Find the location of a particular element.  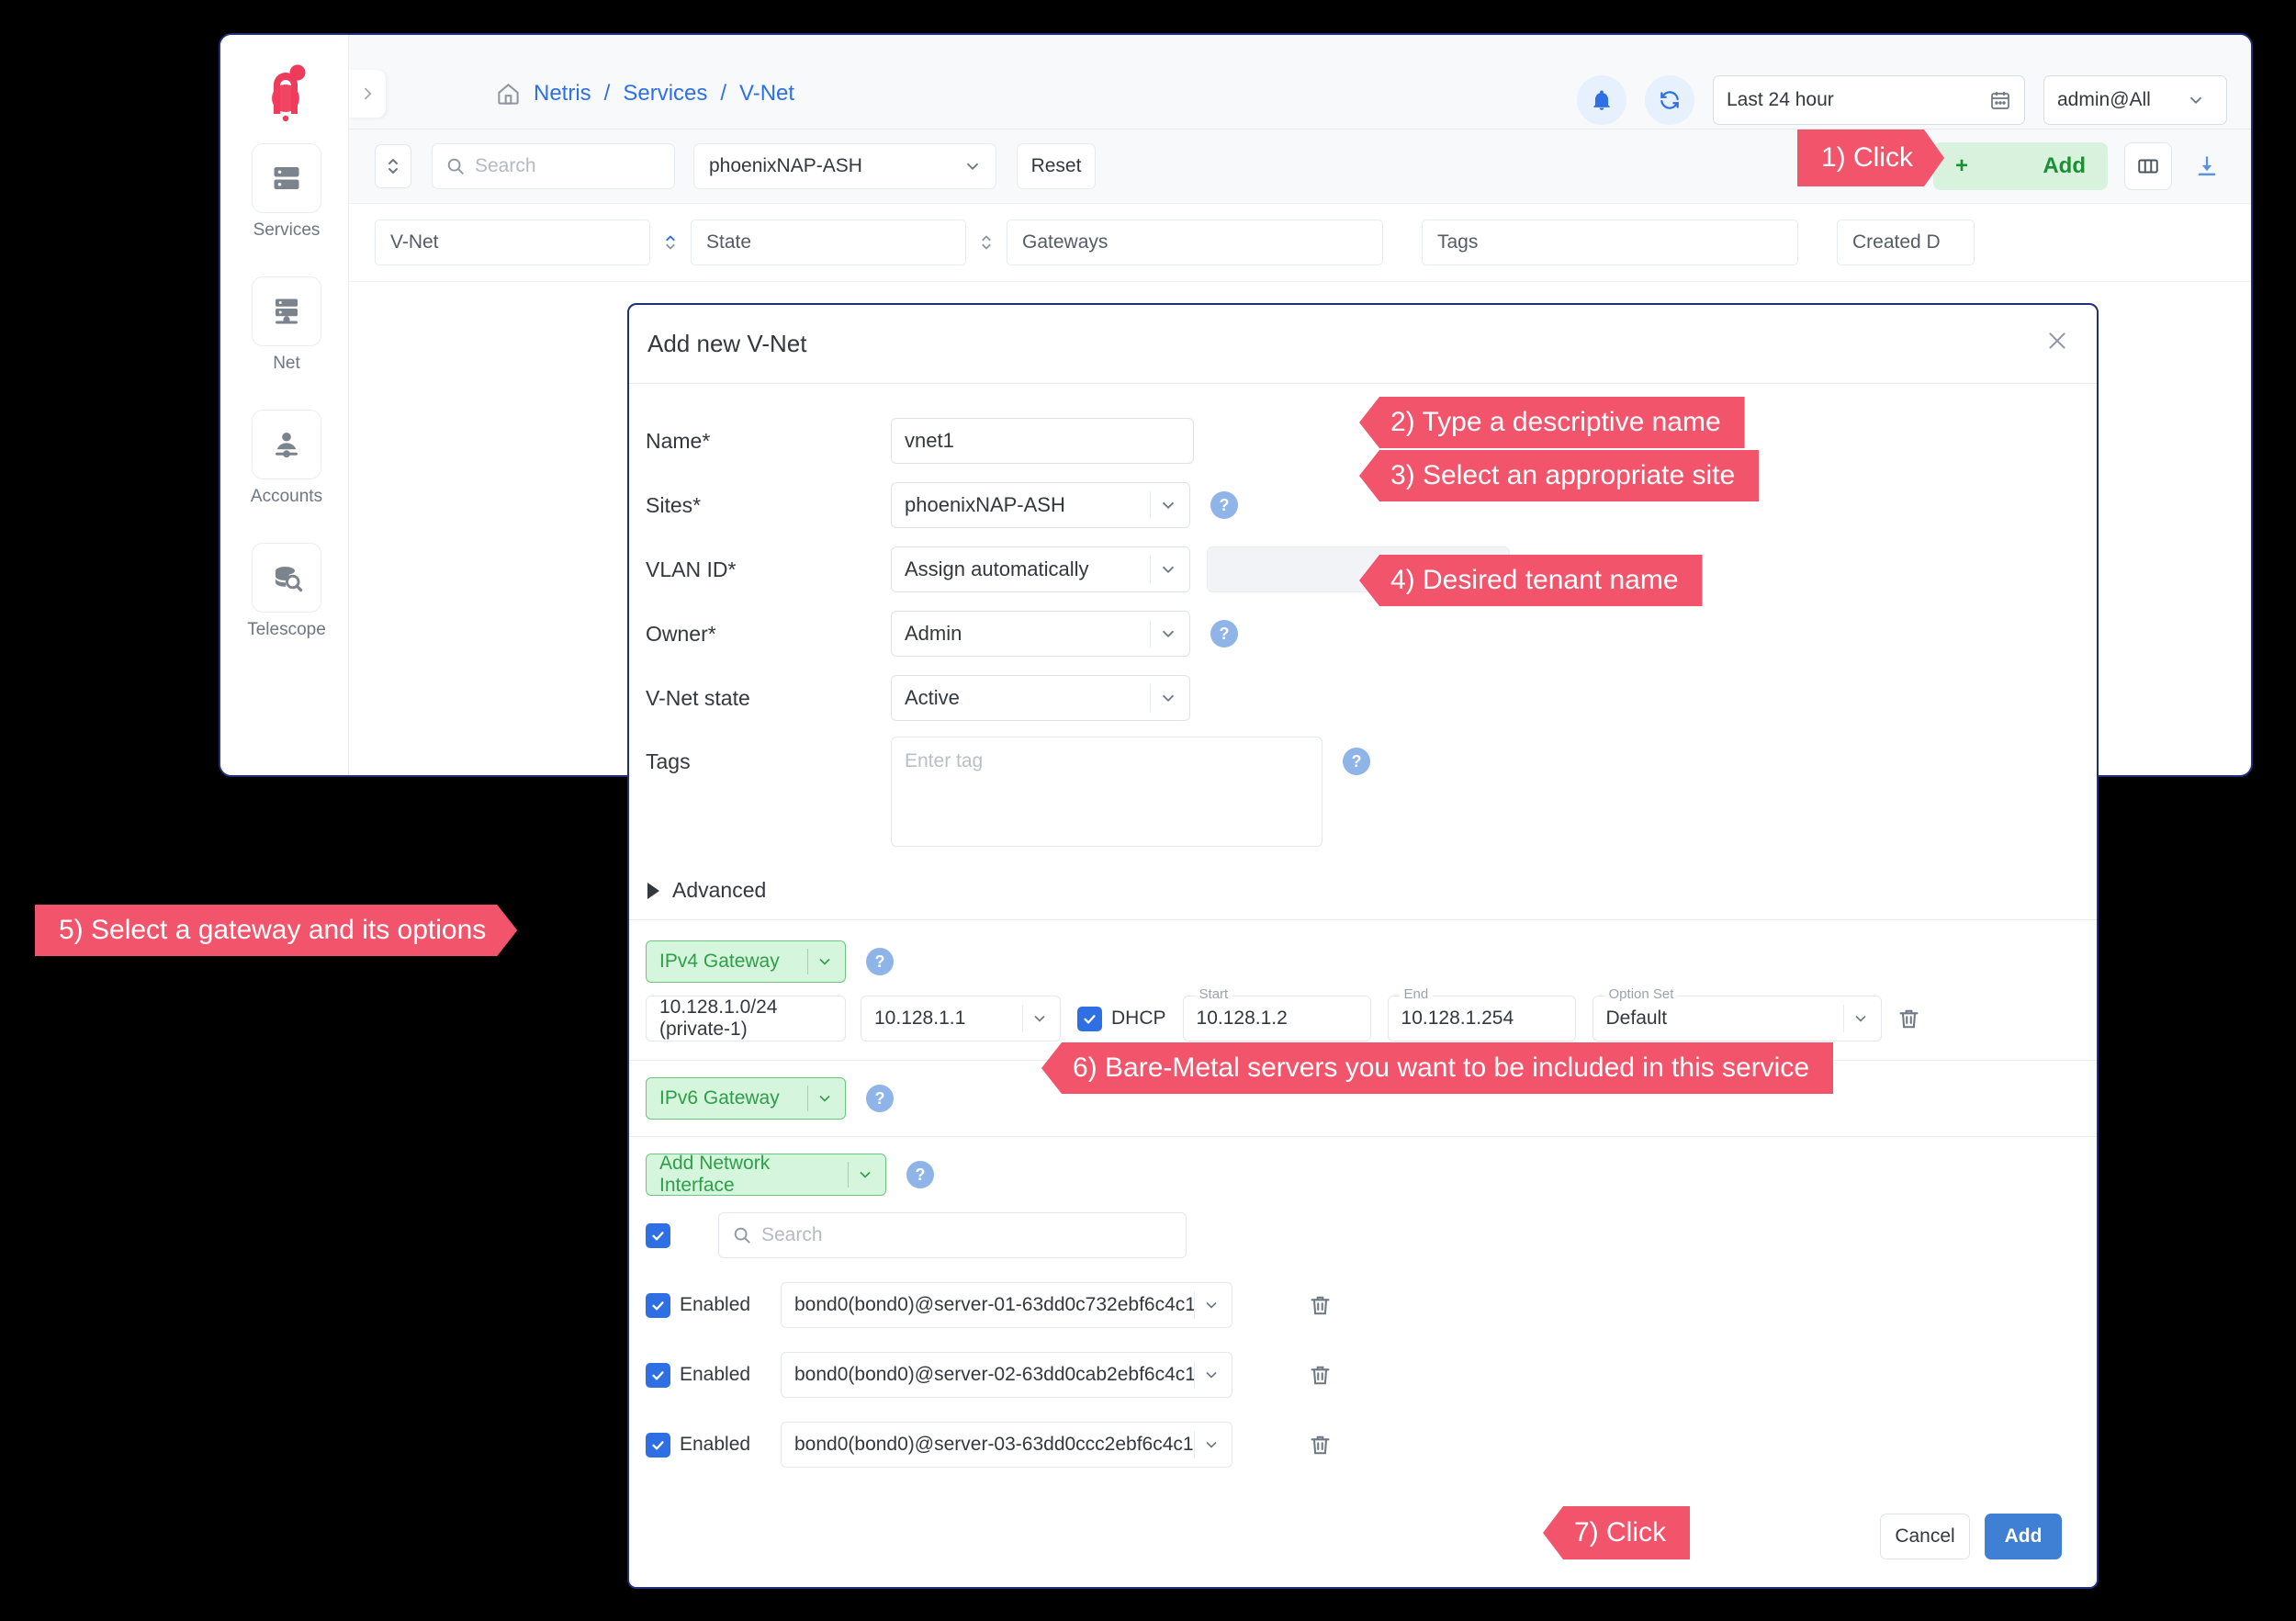

owner-select: Admin is located at coordinates (1040, 634).